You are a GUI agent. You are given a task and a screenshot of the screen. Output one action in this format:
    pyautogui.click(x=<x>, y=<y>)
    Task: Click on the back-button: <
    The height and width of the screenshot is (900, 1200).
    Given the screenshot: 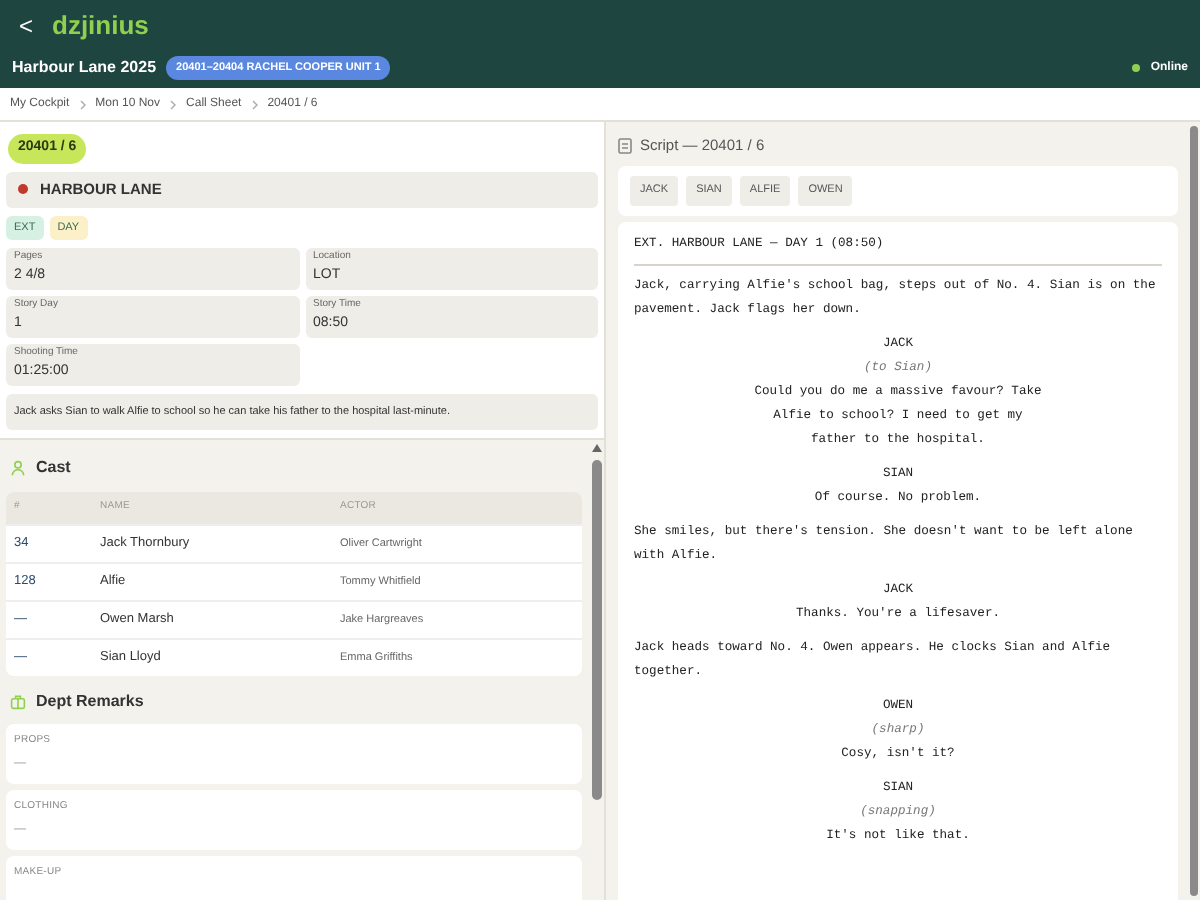 What is the action you would take?
    pyautogui.click(x=26, y=26)
    